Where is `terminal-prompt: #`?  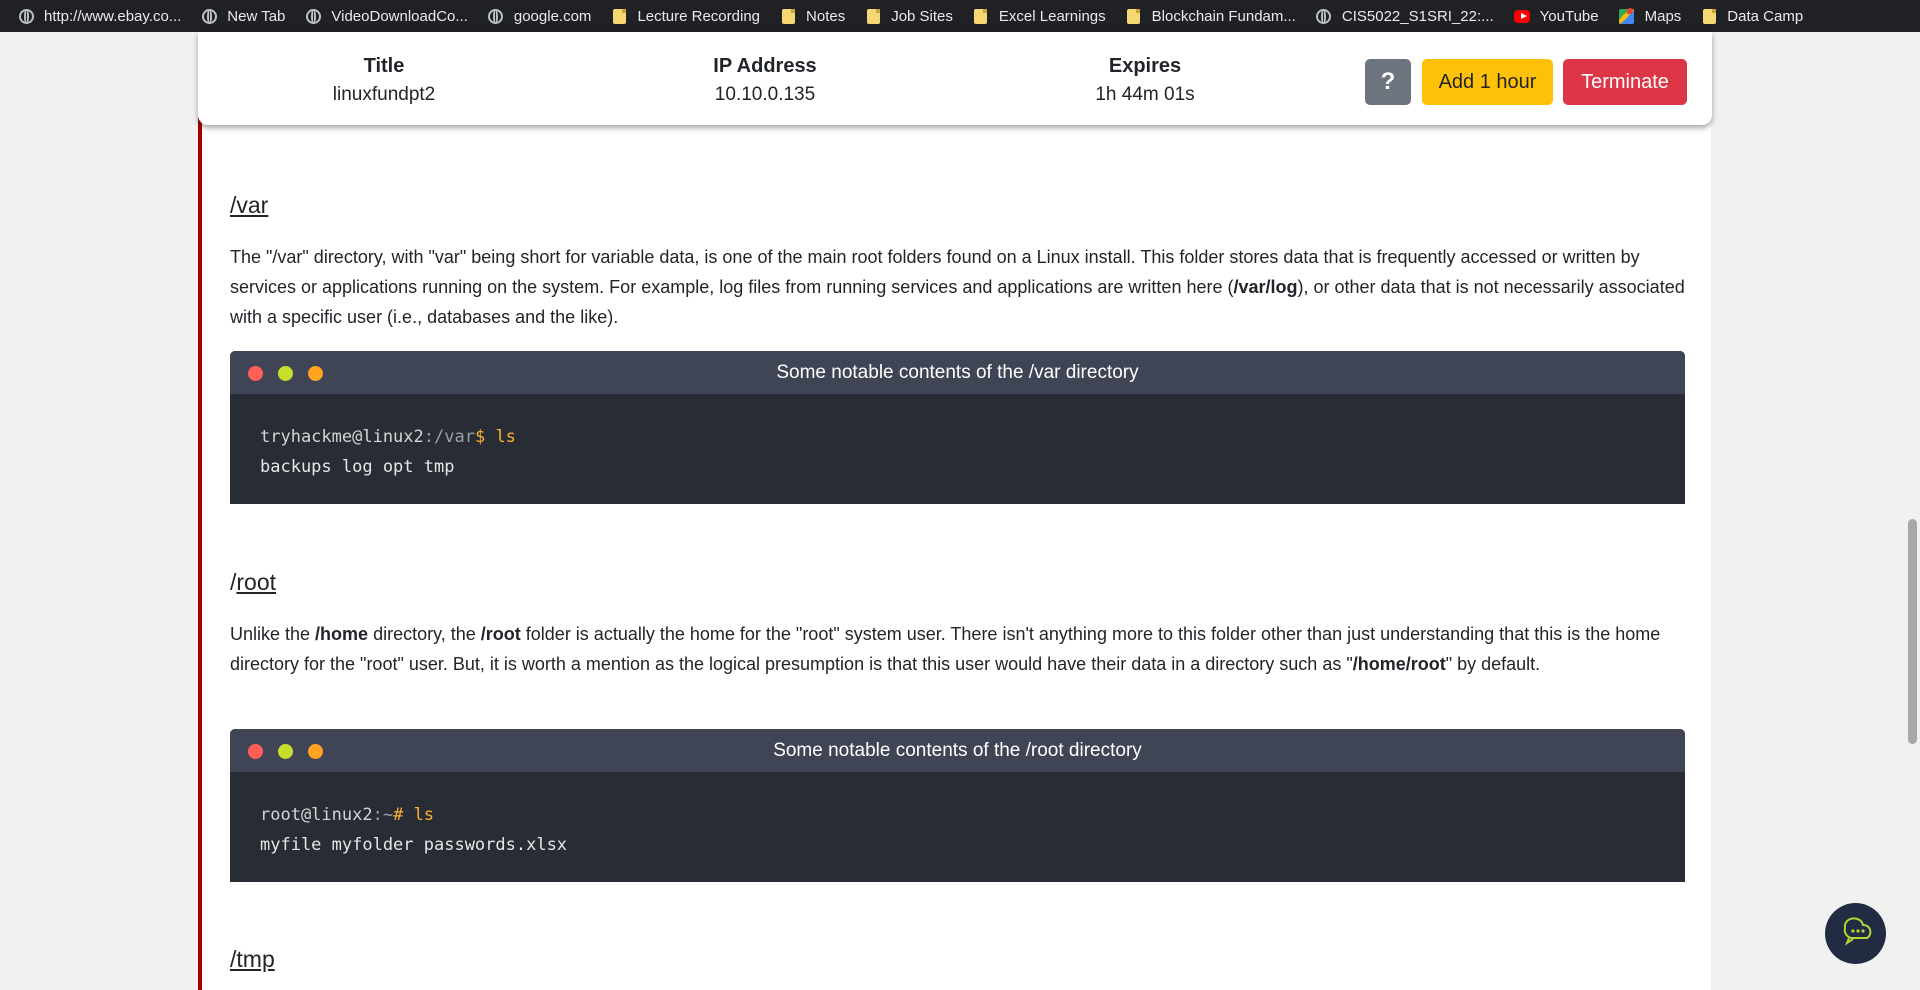 terminal-prompt: # is located at coordinates (398, 815).